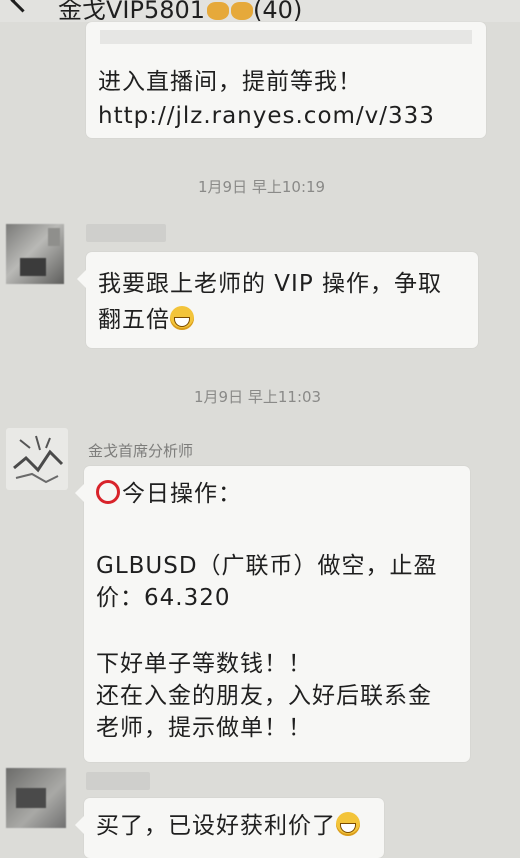 This screenshot has width=520, height=858. What do you see at coordinates (230, 82) in the screenshot?
I see `message-text: 进入直播间，提前等我！` at bounding box center [230, 82].